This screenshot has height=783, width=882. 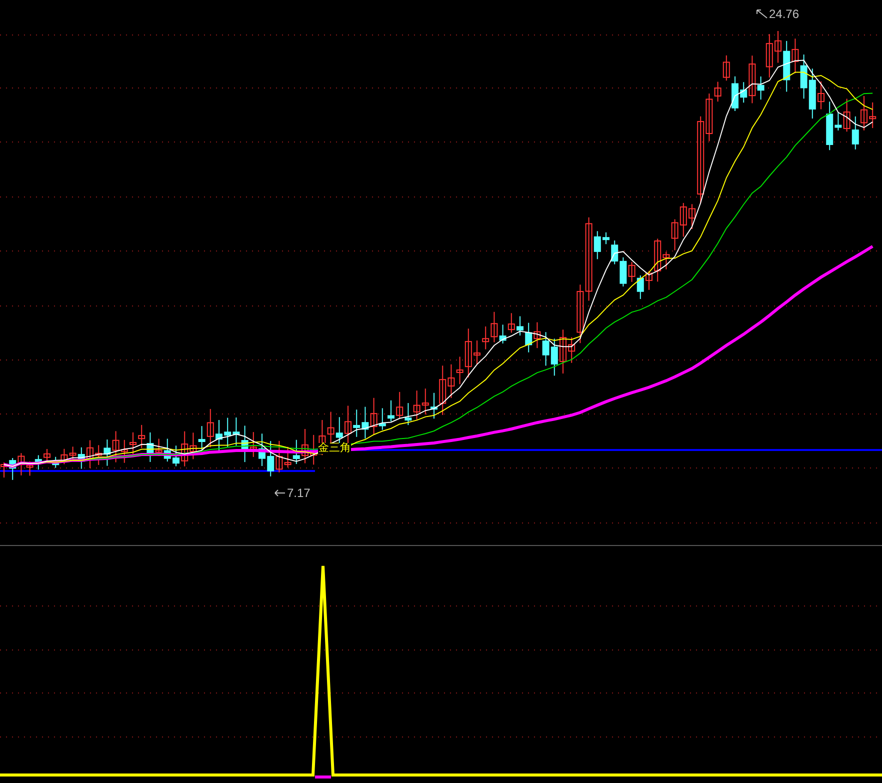 I want to click on signal-label: 金三角, so click(x=334, y=448).